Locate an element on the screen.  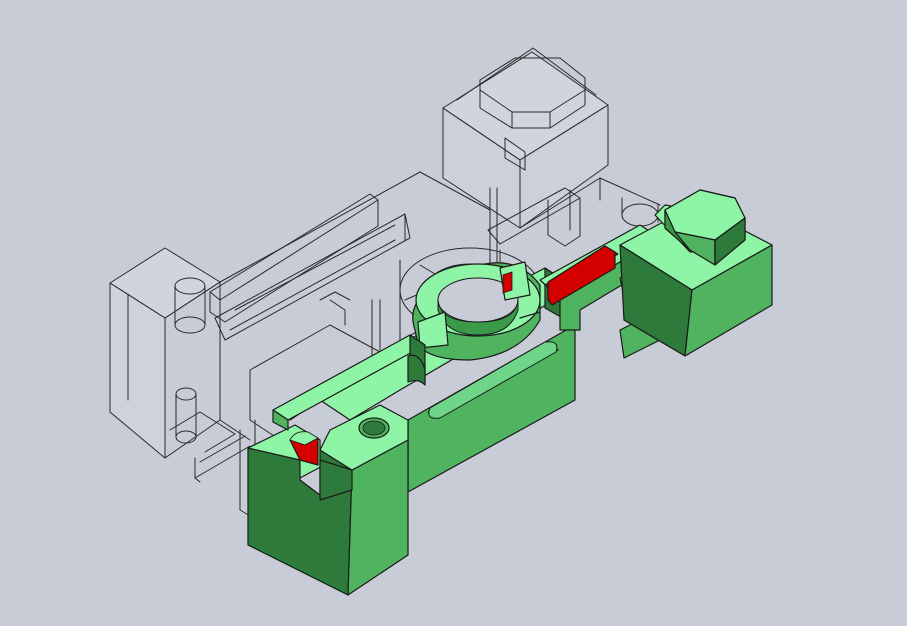
left-block is located at coordinates (328, 500).